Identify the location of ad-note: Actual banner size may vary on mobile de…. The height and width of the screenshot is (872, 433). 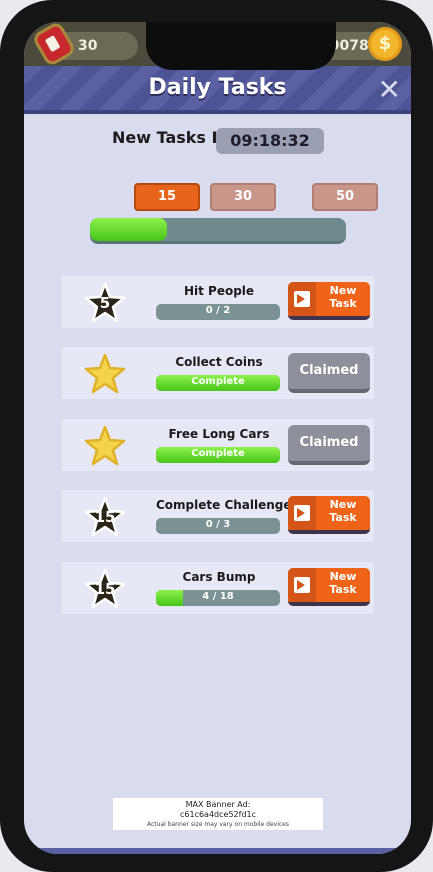
(217, 824).